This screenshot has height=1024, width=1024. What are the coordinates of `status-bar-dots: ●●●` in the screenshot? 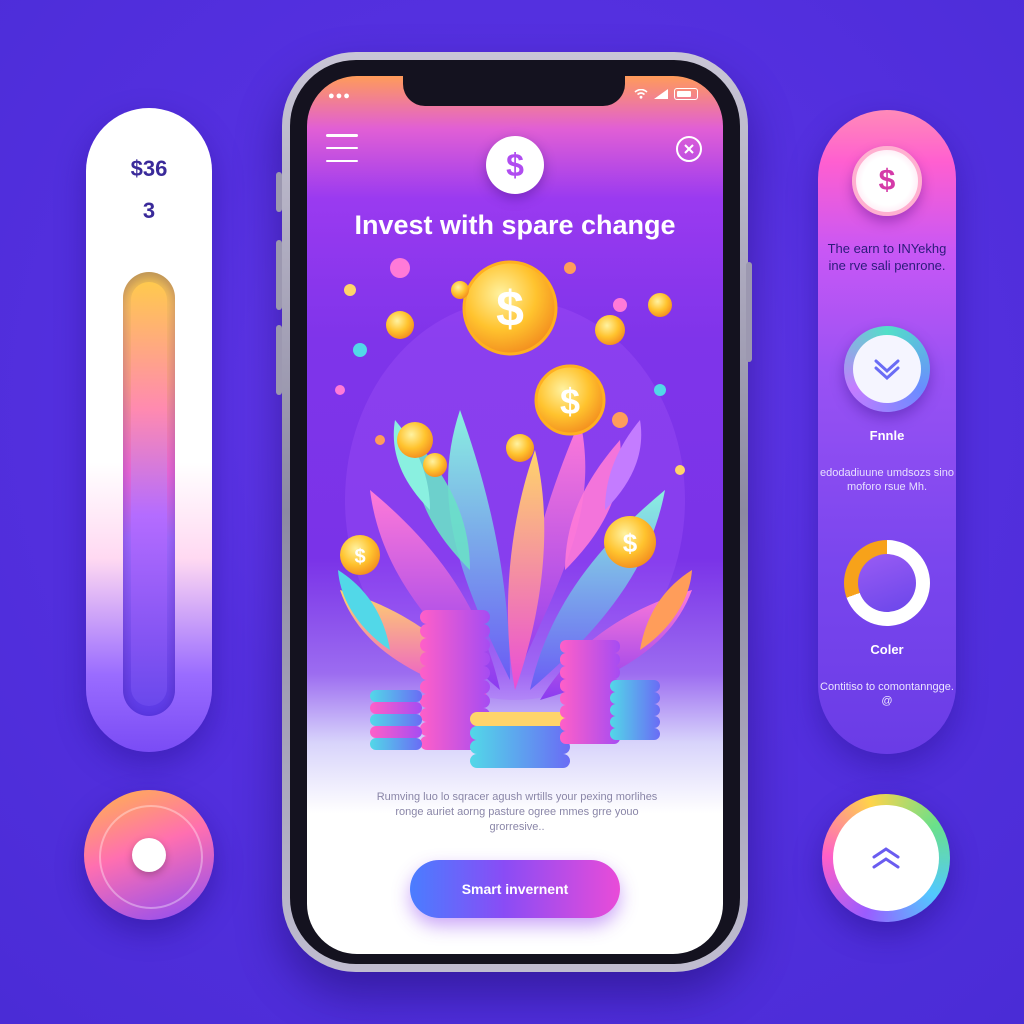 It's located at (339, 96).